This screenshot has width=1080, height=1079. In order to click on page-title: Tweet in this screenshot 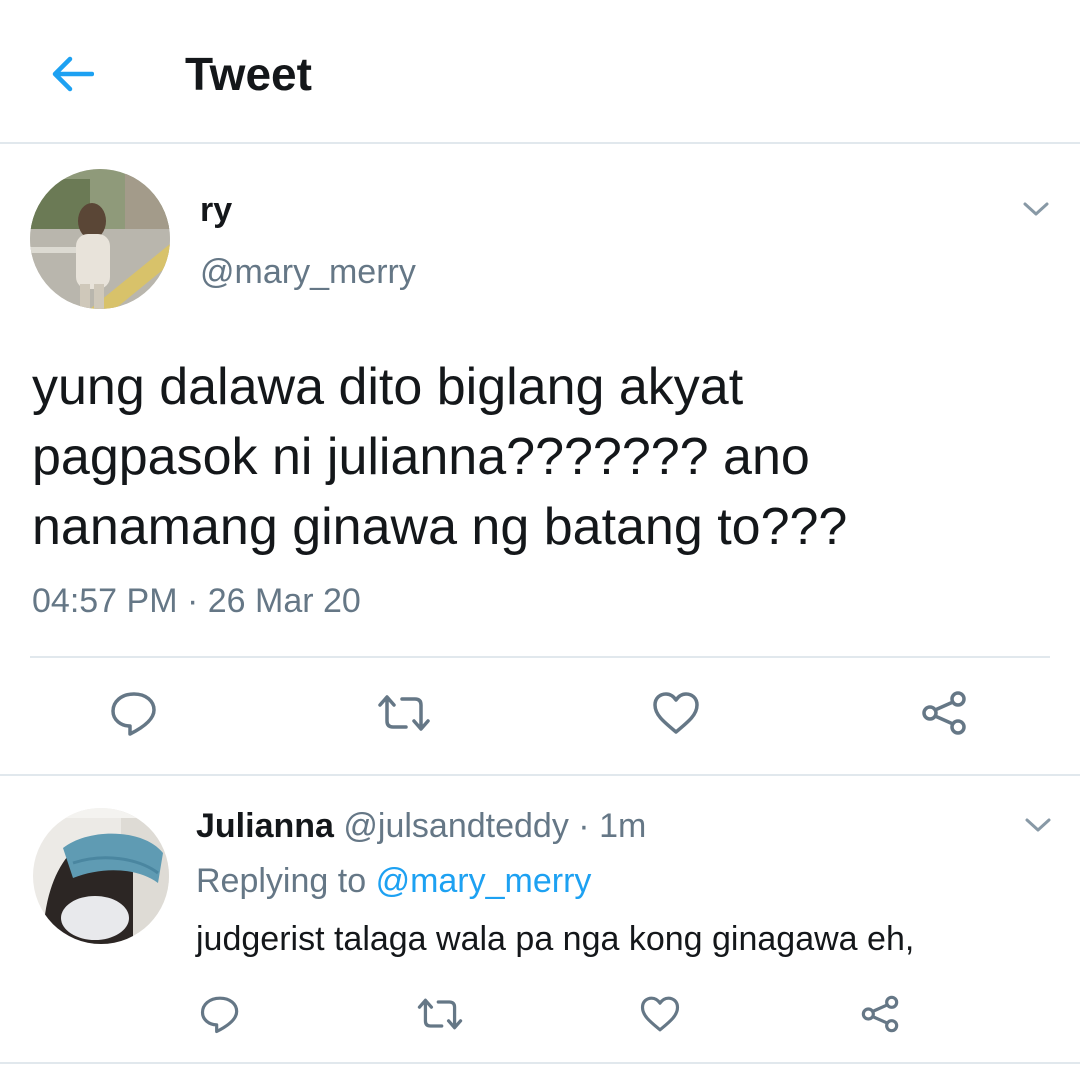, I will do `click(248, 74)`.